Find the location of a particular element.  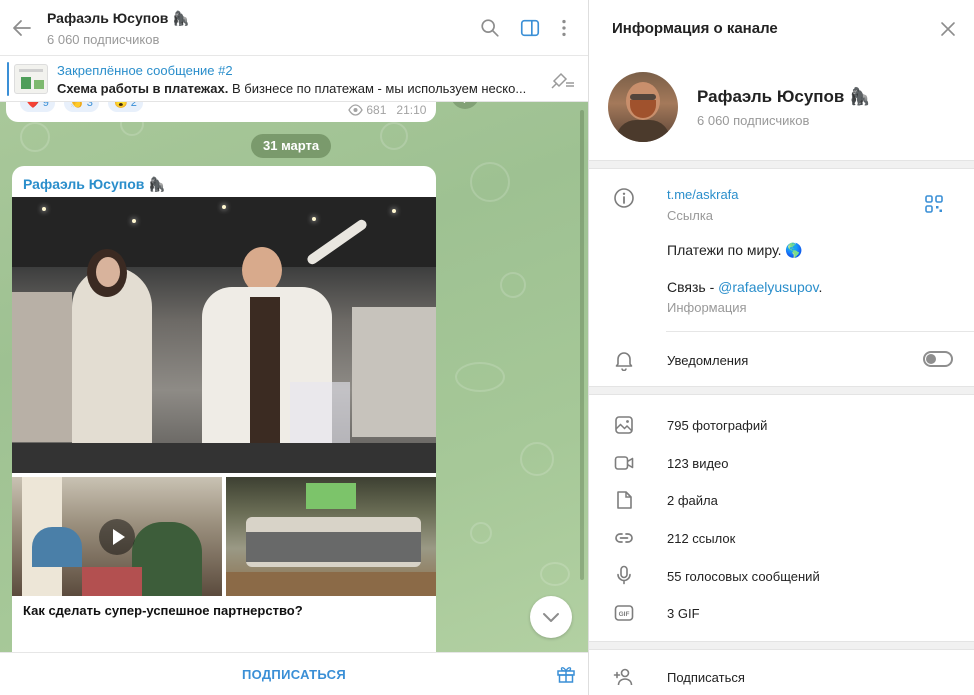

avatar is located at coordinates (643, 107).